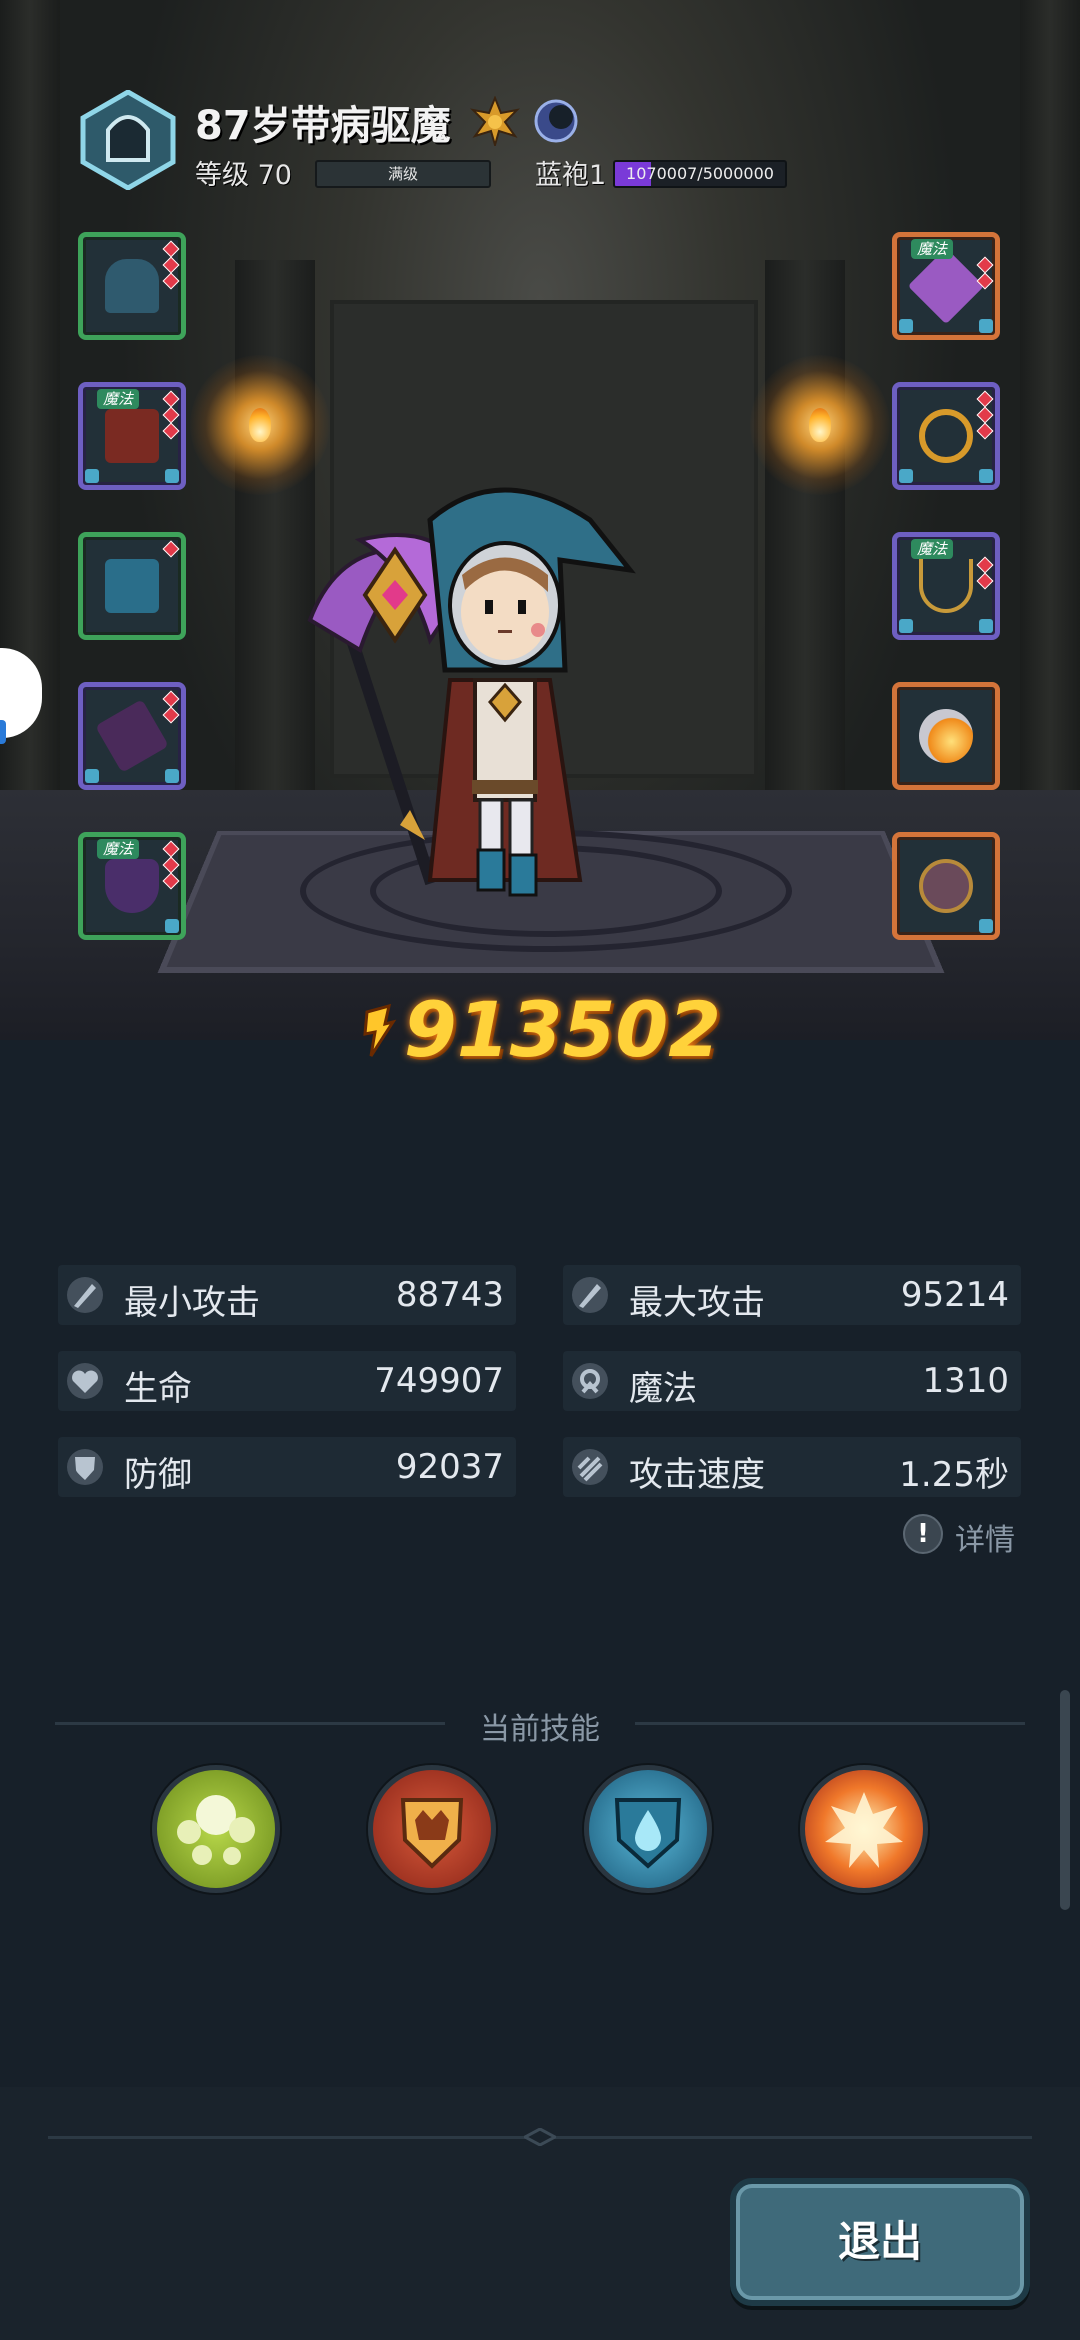  I want to click on gloves-icon, so click(132, 736).